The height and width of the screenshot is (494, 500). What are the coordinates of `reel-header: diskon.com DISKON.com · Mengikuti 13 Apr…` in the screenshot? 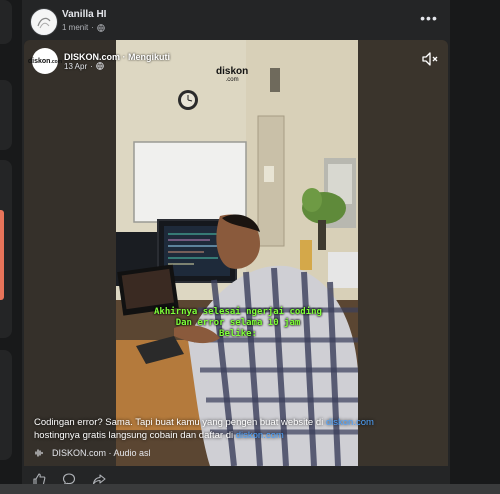 It's located at (99, 61).